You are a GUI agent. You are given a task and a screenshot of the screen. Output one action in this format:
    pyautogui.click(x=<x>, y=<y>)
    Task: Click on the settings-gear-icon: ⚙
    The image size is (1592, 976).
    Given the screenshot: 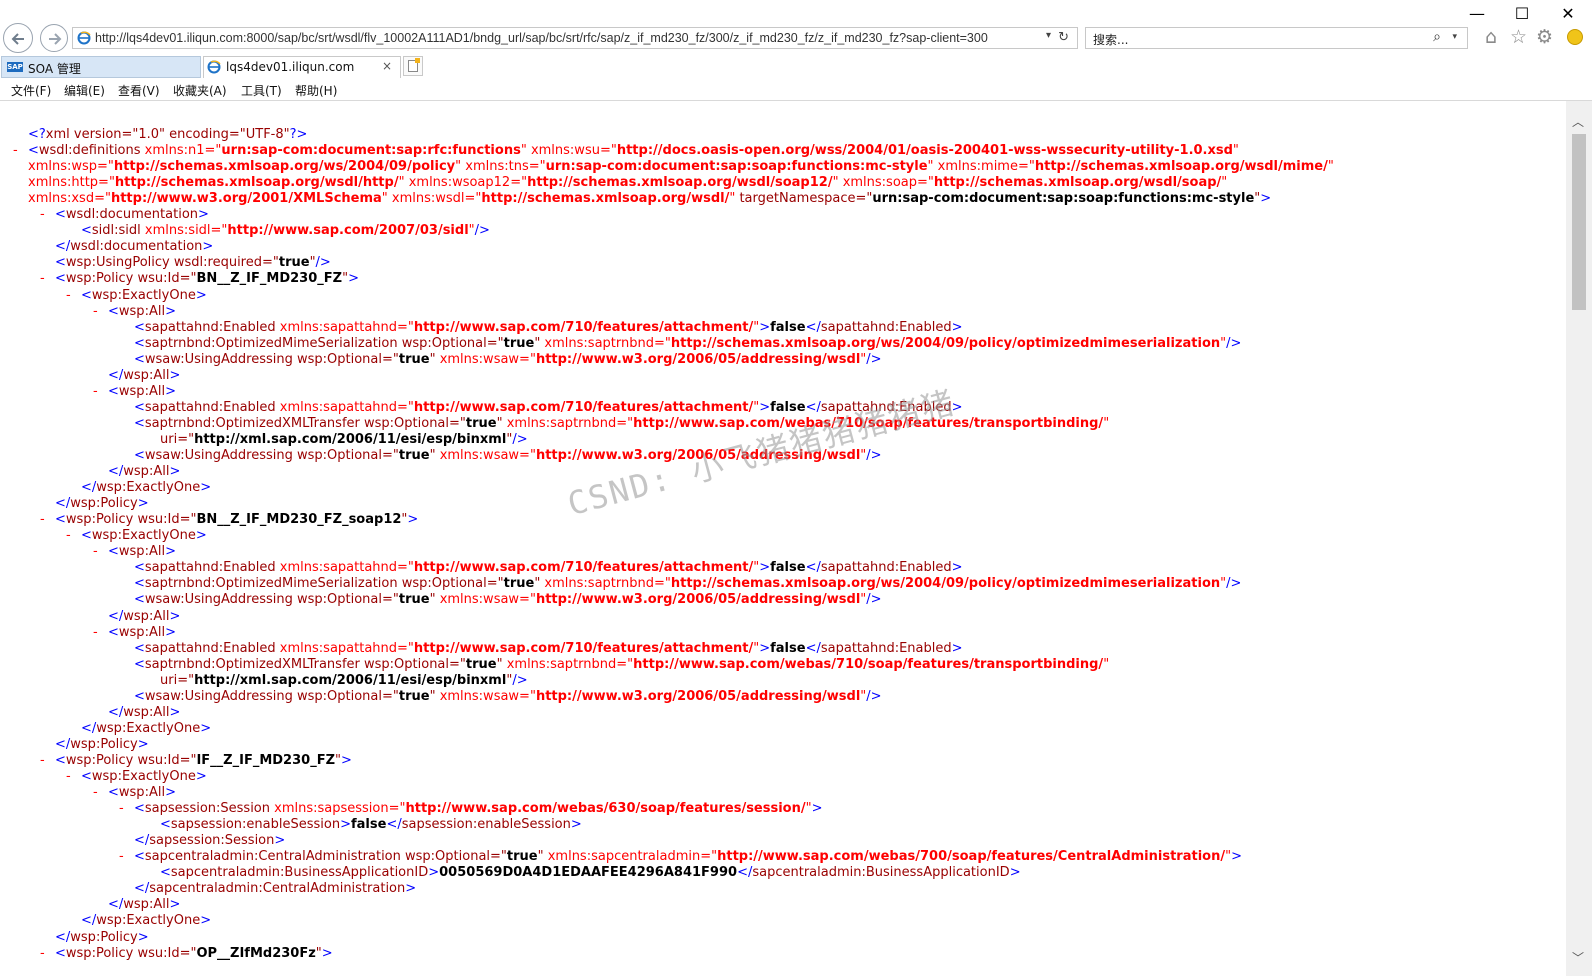 What is the action you would take?
    pyautogui.click(x=1544, y=37)
    